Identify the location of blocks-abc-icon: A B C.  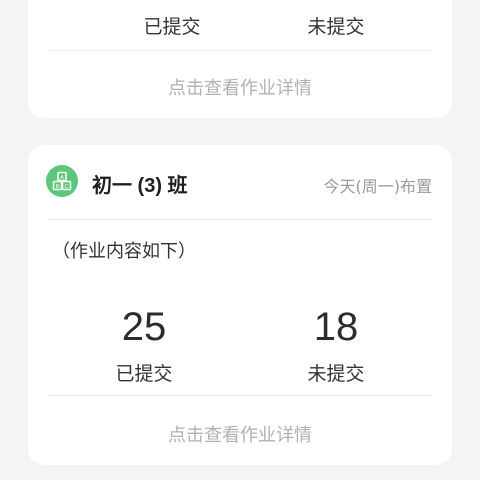
(62, 181).